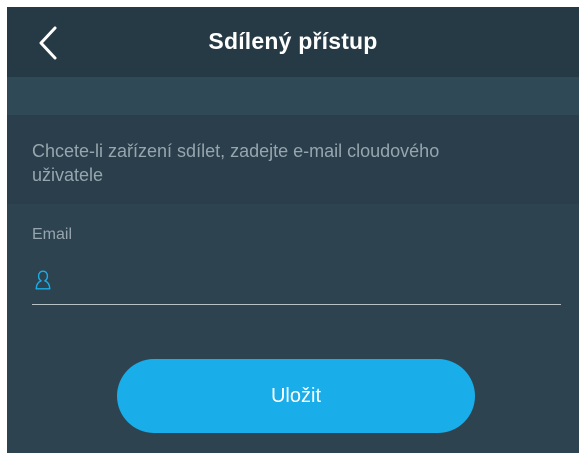  I want to click on page-title: Sdílený přístup, so click(293, 41).